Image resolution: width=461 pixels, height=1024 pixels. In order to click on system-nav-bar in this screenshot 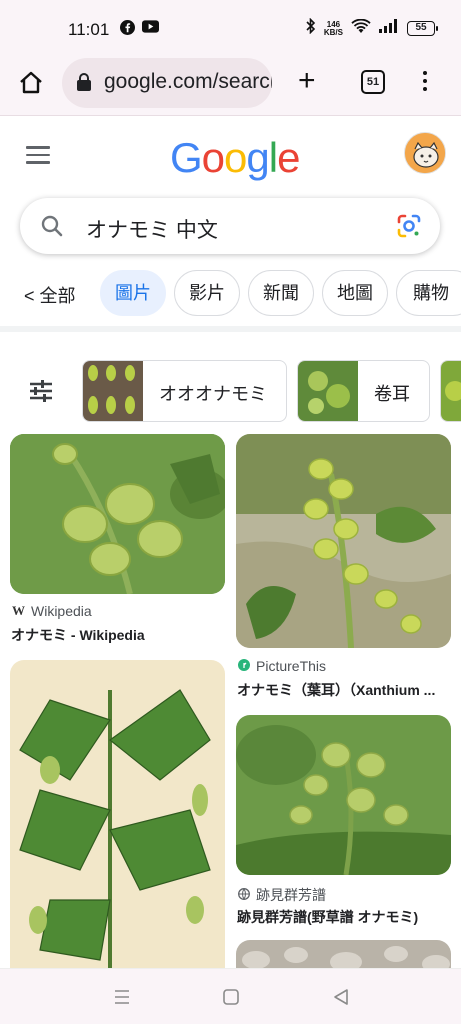, I will do `click(230, 996)`.